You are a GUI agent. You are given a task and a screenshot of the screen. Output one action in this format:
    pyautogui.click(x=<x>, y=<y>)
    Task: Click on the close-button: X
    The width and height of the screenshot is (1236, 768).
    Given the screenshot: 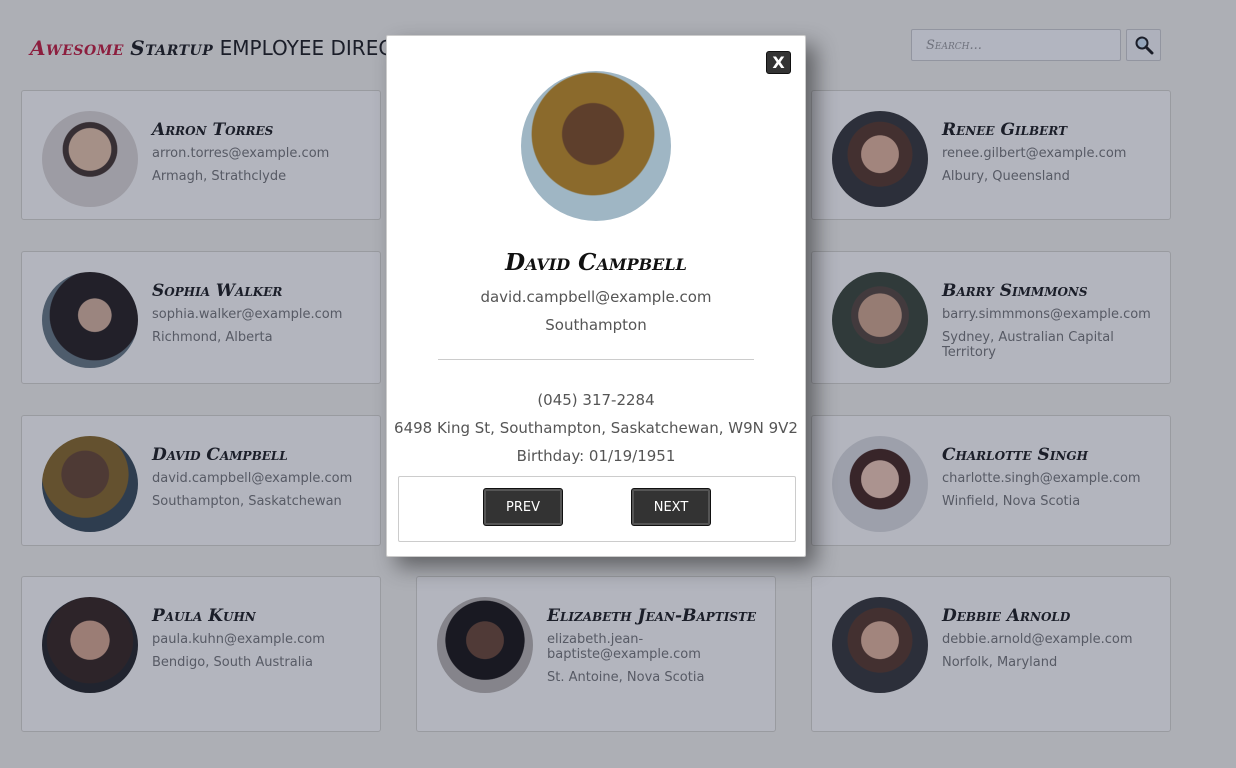 What is the action you would take?
    pyautogui.click(x=778, y=62)
    